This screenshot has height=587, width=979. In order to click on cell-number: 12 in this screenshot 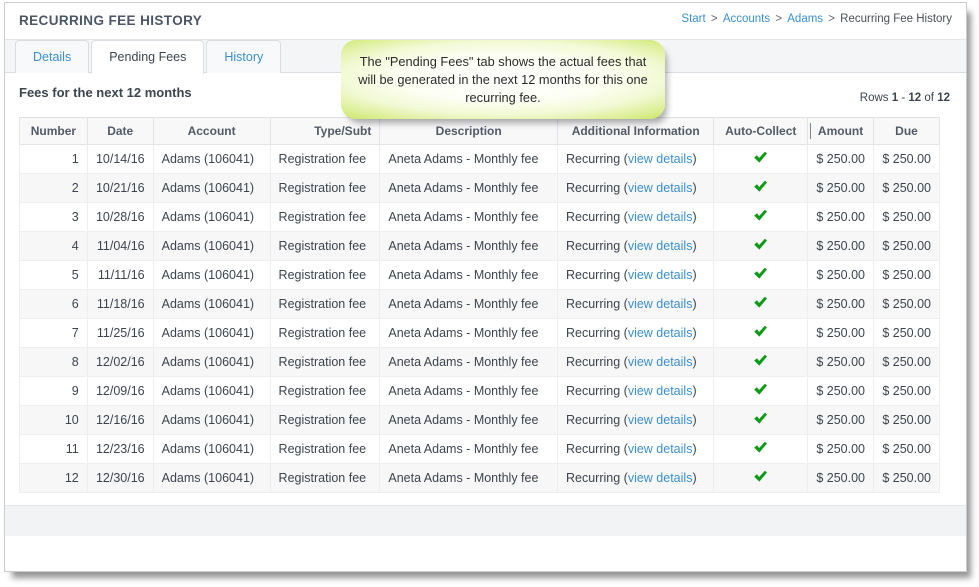, I will do `click(53, 478)`.